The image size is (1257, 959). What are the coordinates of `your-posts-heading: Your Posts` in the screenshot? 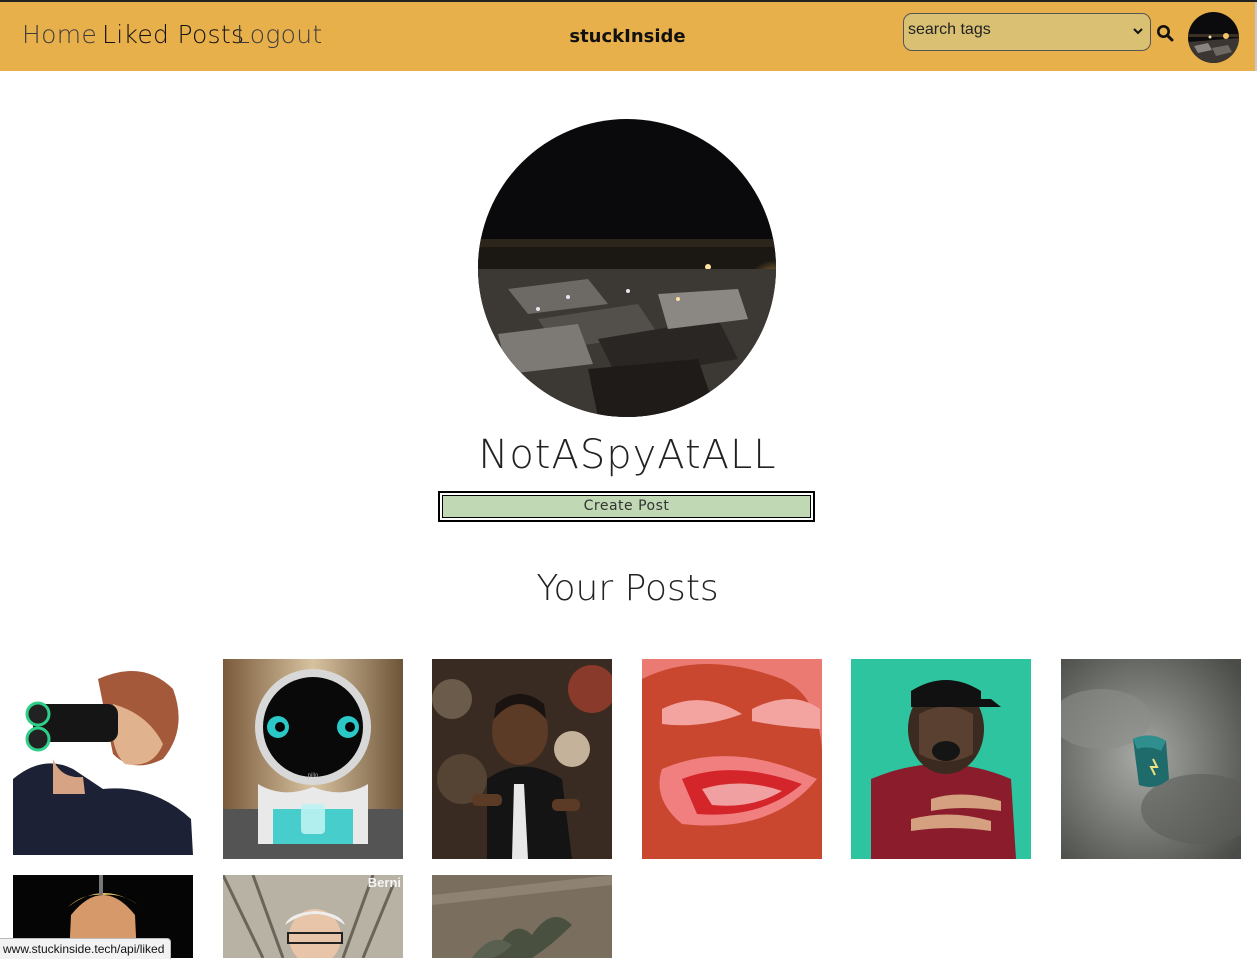 It's located at (627, 588).